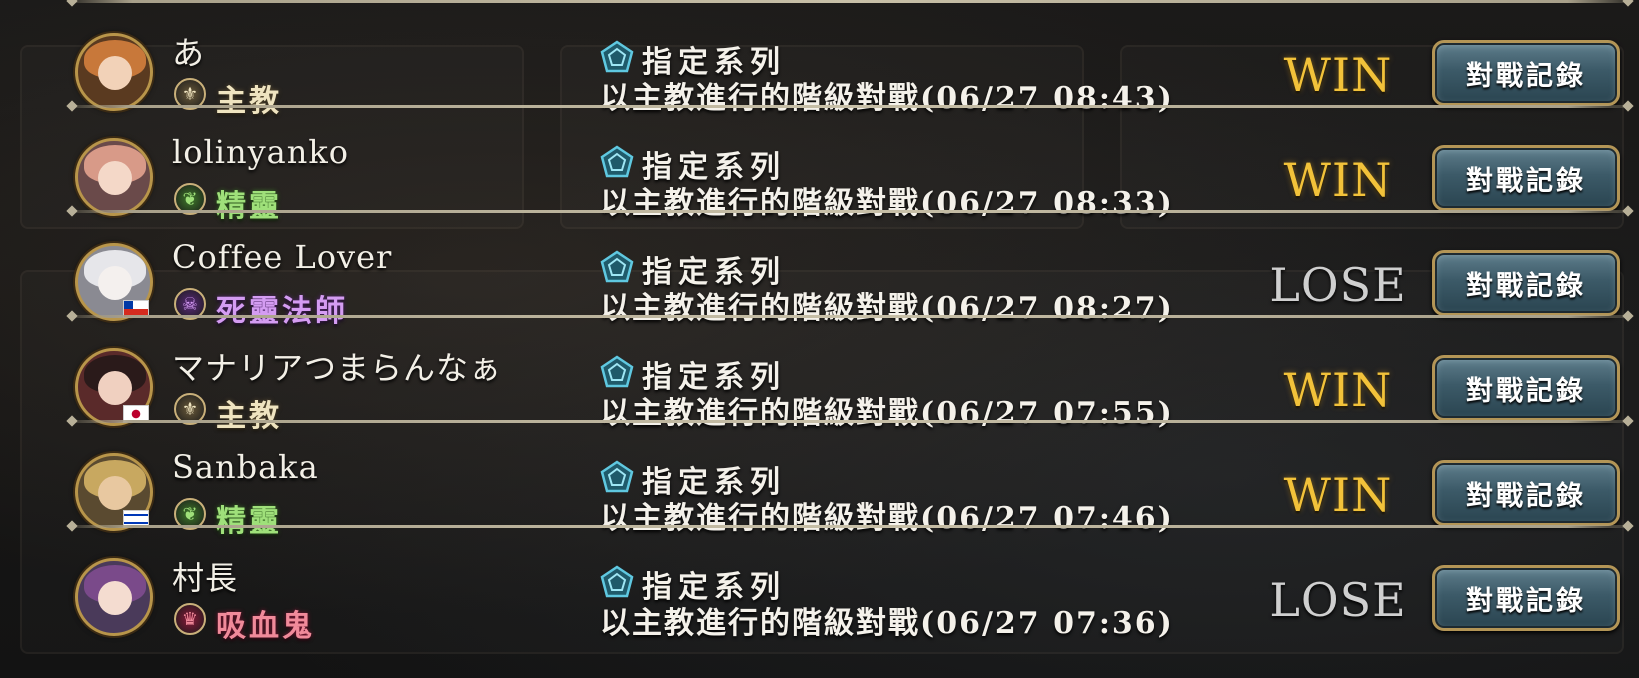  I want to click on player-name: 村長, so click(205, 578).